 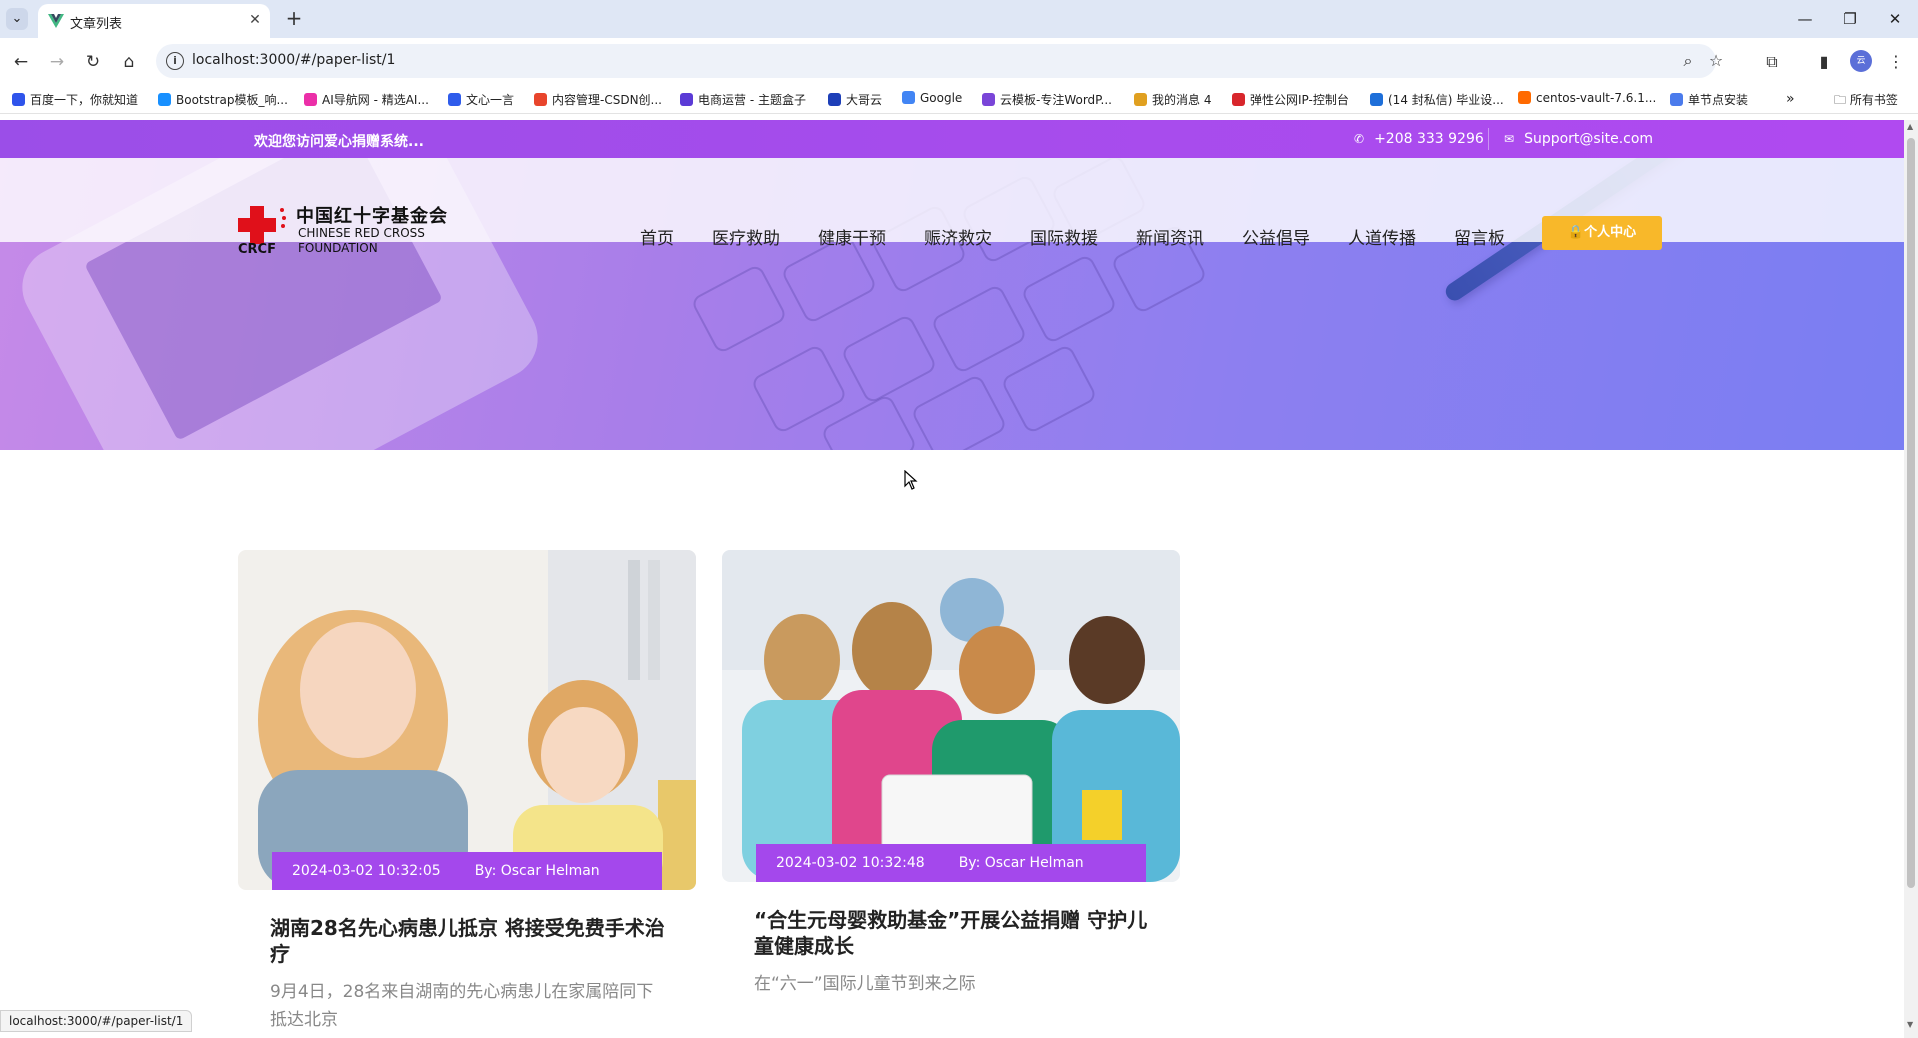 I want to click on all-bookmarks-folder: 🗀 所有书签, so click(x=1866, y=100).